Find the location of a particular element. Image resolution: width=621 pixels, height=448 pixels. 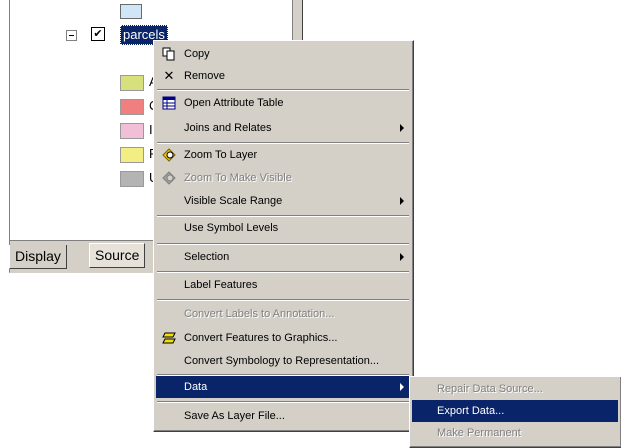

menu-item-make-permanent: Make Permanent is located at coordinates (515, 433).